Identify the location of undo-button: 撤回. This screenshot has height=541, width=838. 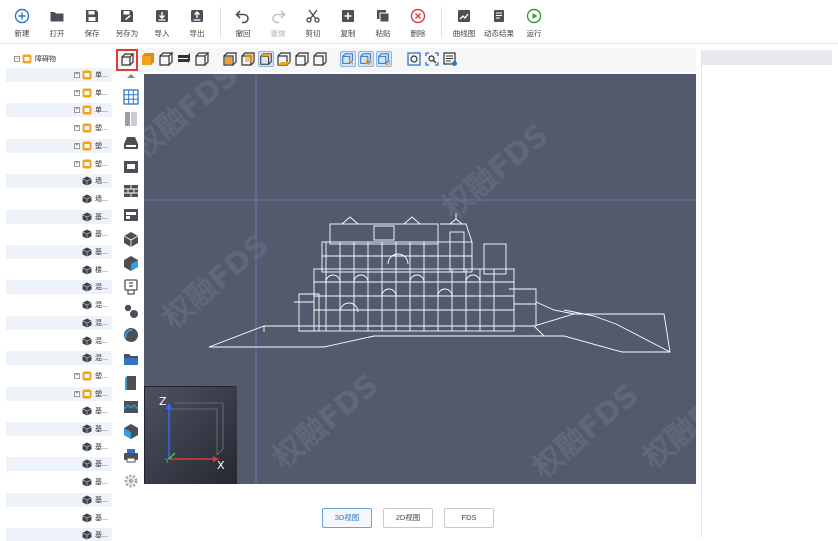
(243, 22).